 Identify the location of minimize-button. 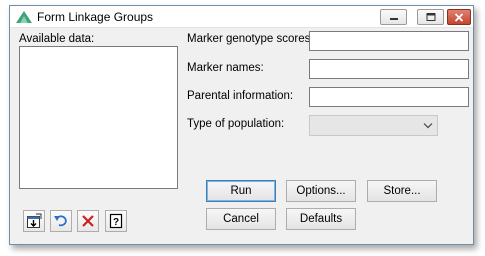
(393, 17).